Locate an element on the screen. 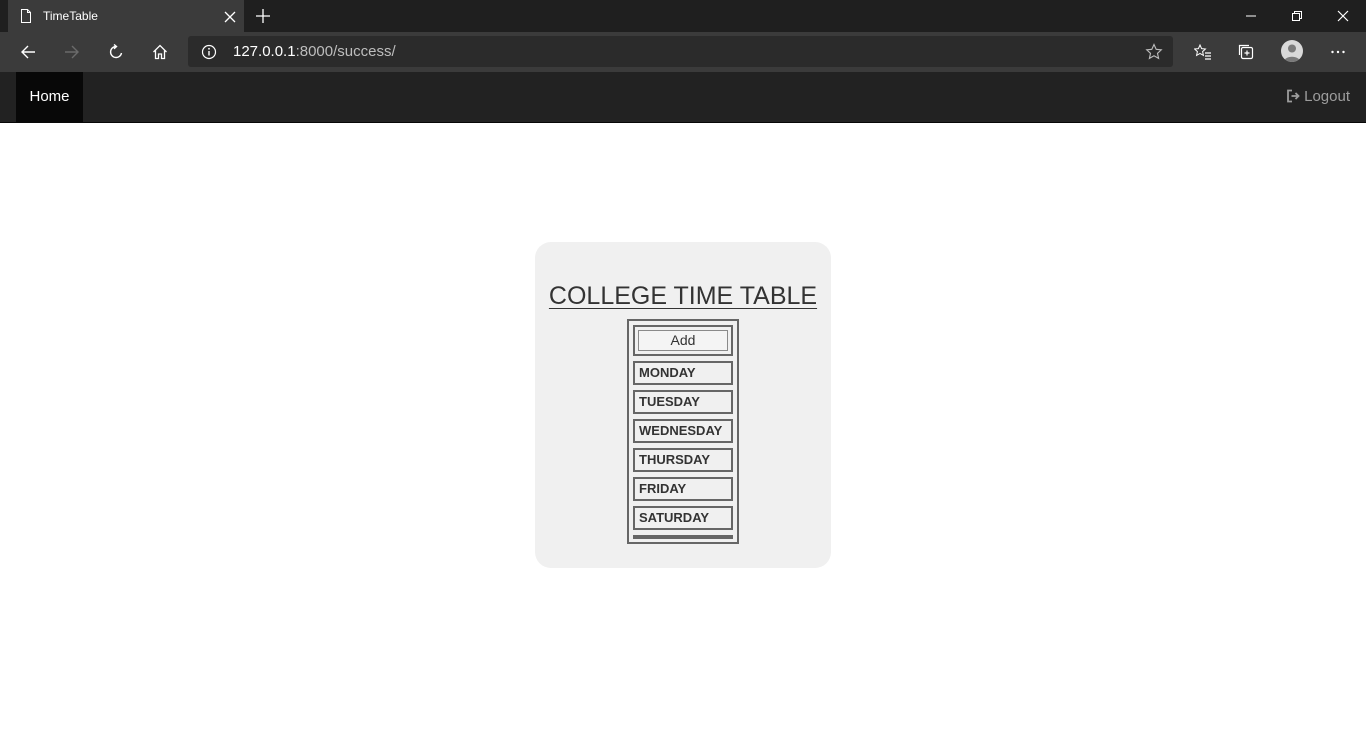 Image resolution: width=1366 pixels, height=738 pixels. back-arrow-icon is located at coordinates (28, 52).